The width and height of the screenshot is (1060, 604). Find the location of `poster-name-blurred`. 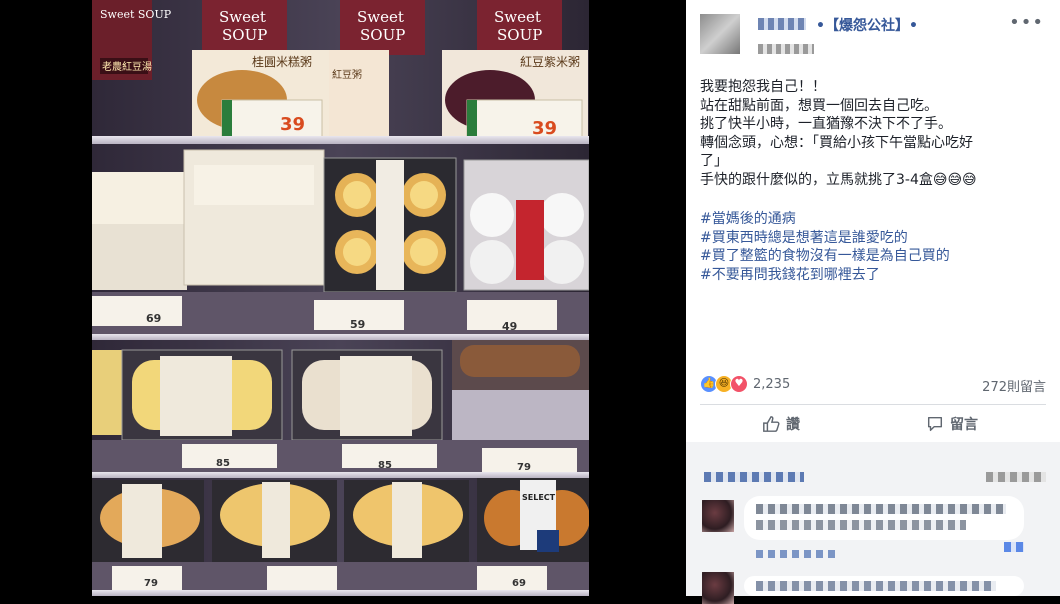

poster-name-blurred is located at coordinates (782, 24).